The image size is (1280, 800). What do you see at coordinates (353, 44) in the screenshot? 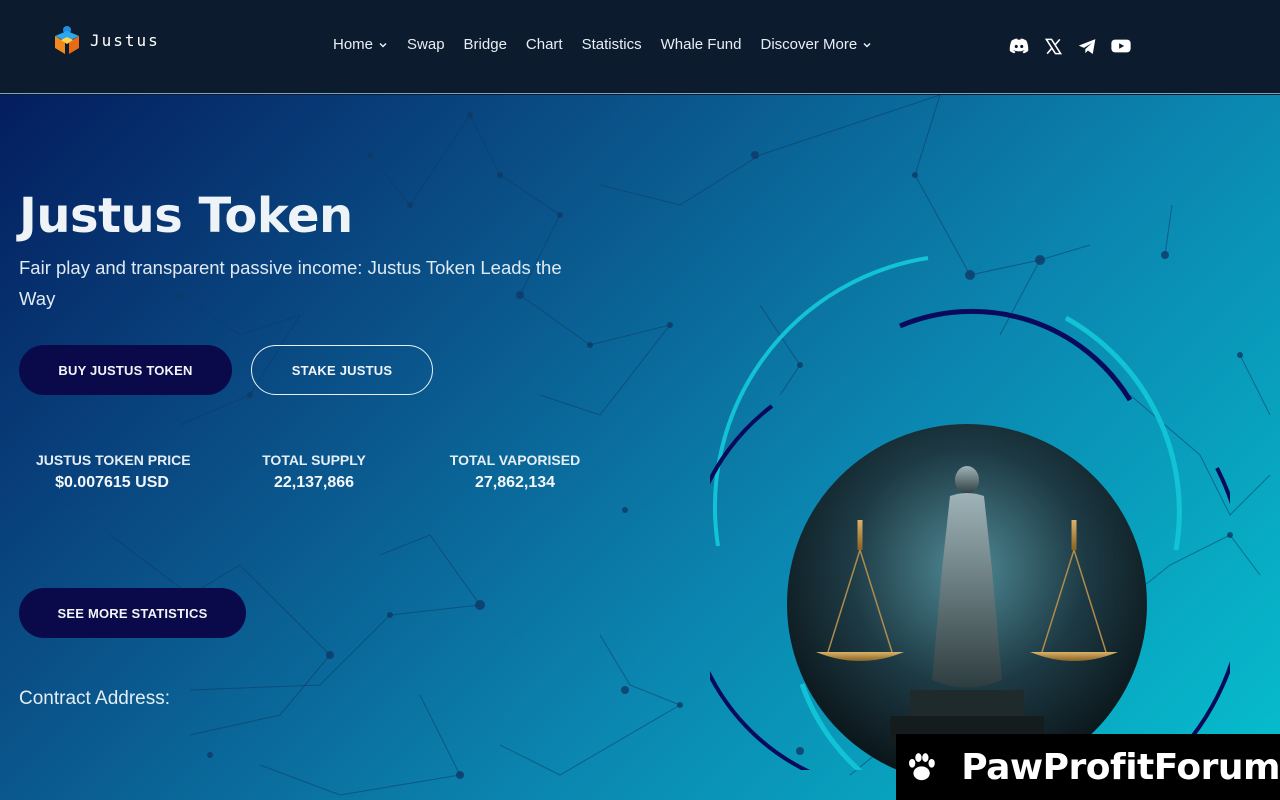
I see `nav-home-label: Home` at bounding box center [353, 44].